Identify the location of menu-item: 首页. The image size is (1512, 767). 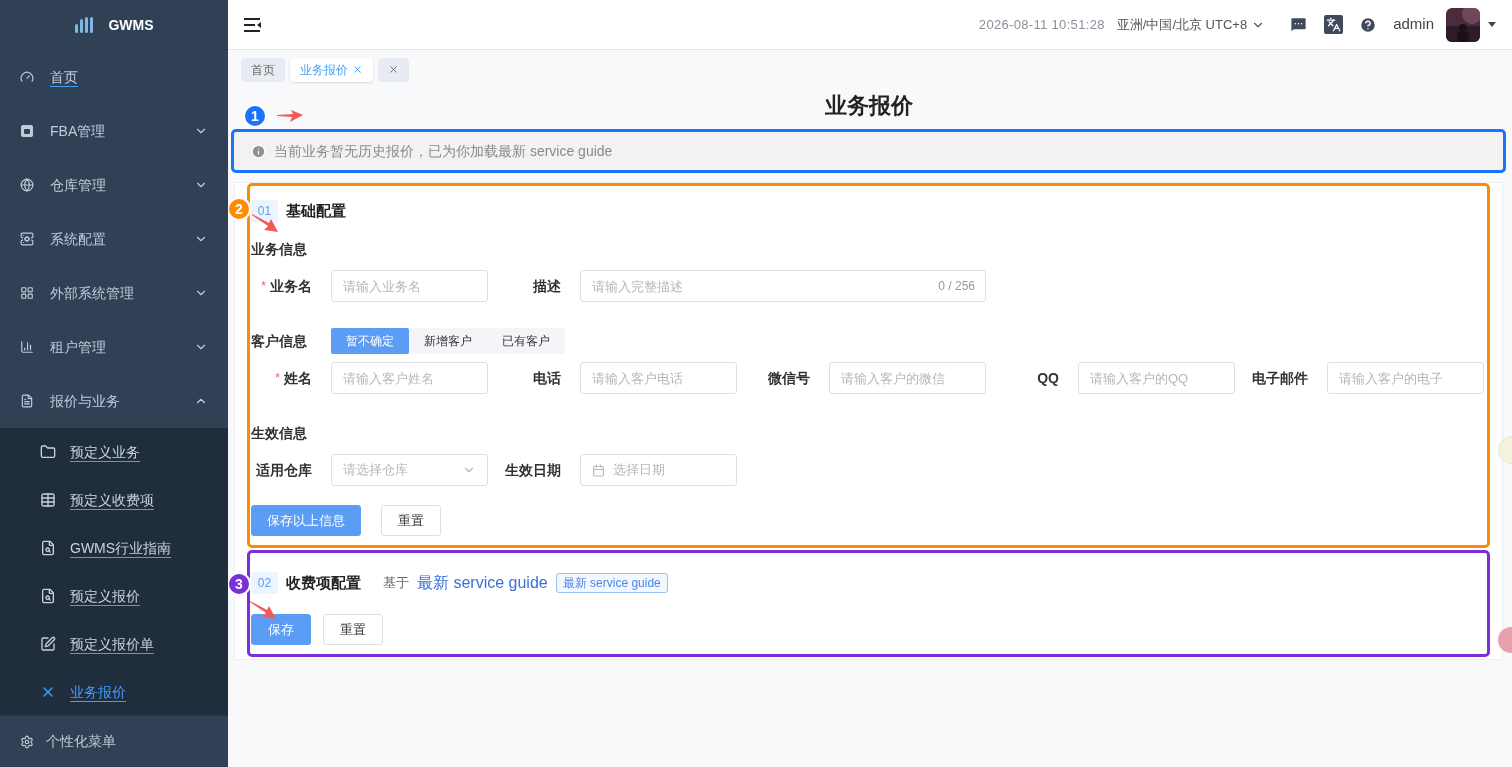
(114, 77).